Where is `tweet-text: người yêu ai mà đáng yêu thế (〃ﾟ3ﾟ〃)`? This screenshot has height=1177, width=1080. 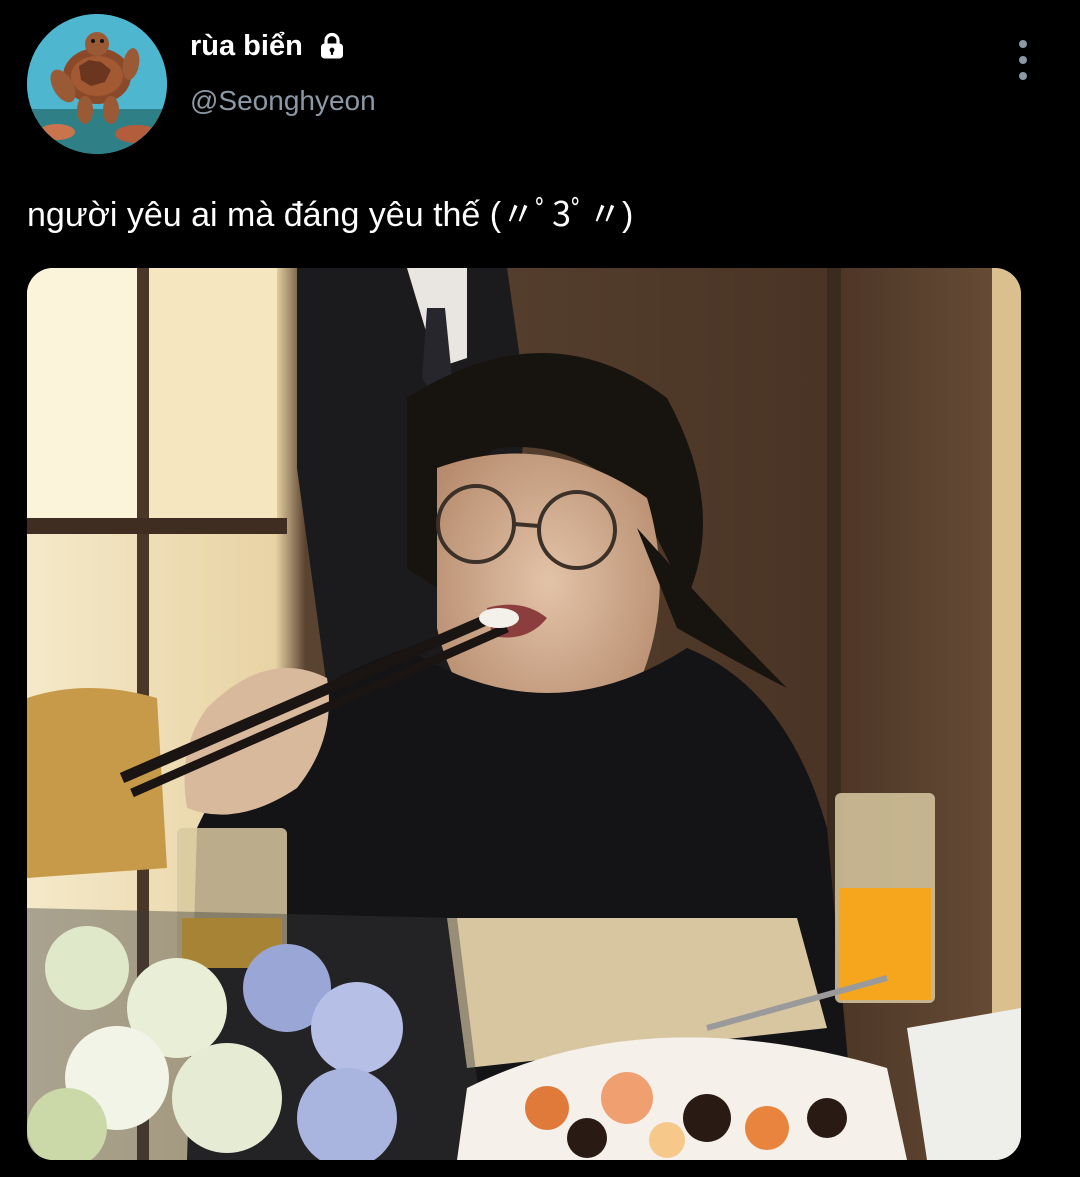 tweet-text: người yêu ai mà đáng yêu thế (〃ﾟ3ﾟ〃) is located at coordinates (330, 215).